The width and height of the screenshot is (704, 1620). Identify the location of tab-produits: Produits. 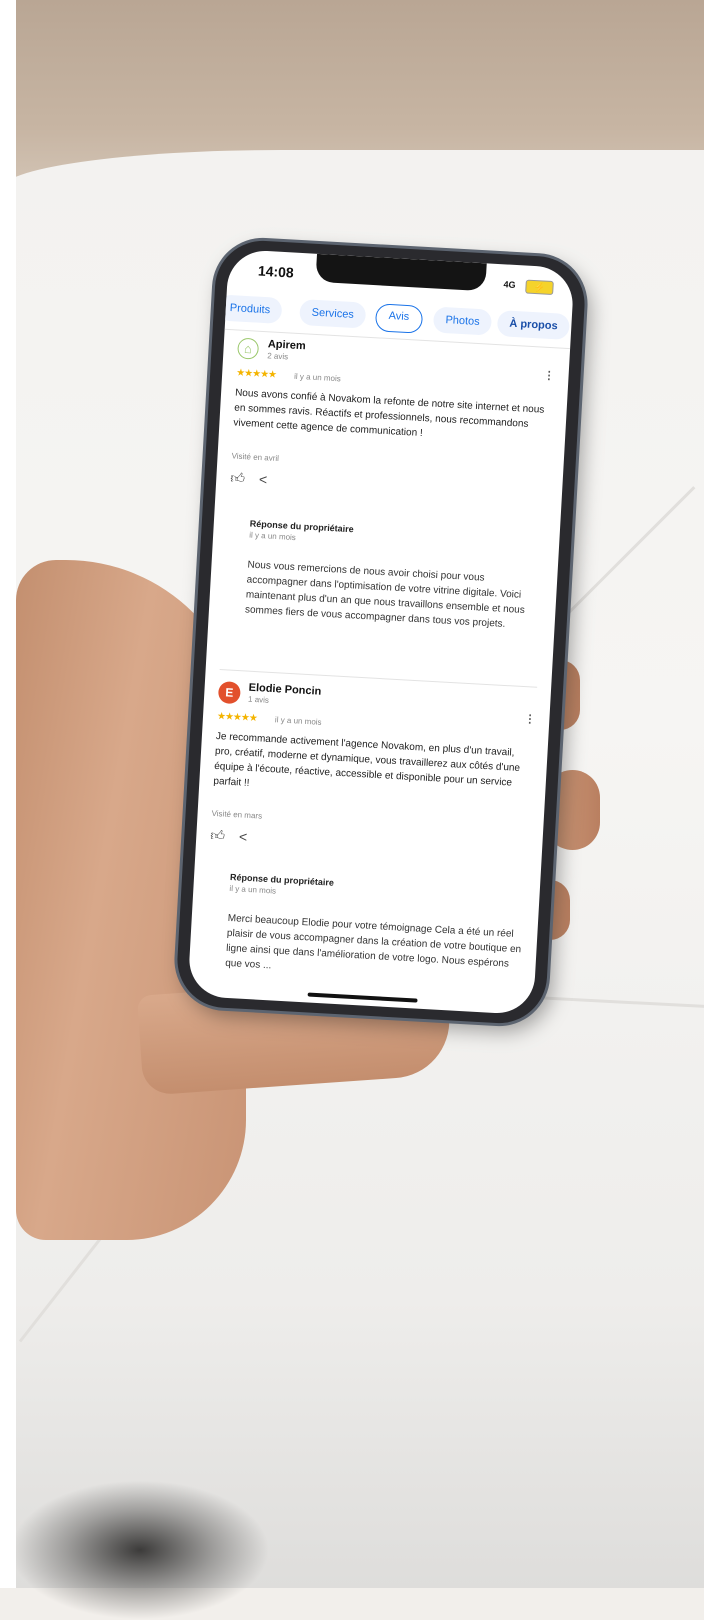
(250, 309).